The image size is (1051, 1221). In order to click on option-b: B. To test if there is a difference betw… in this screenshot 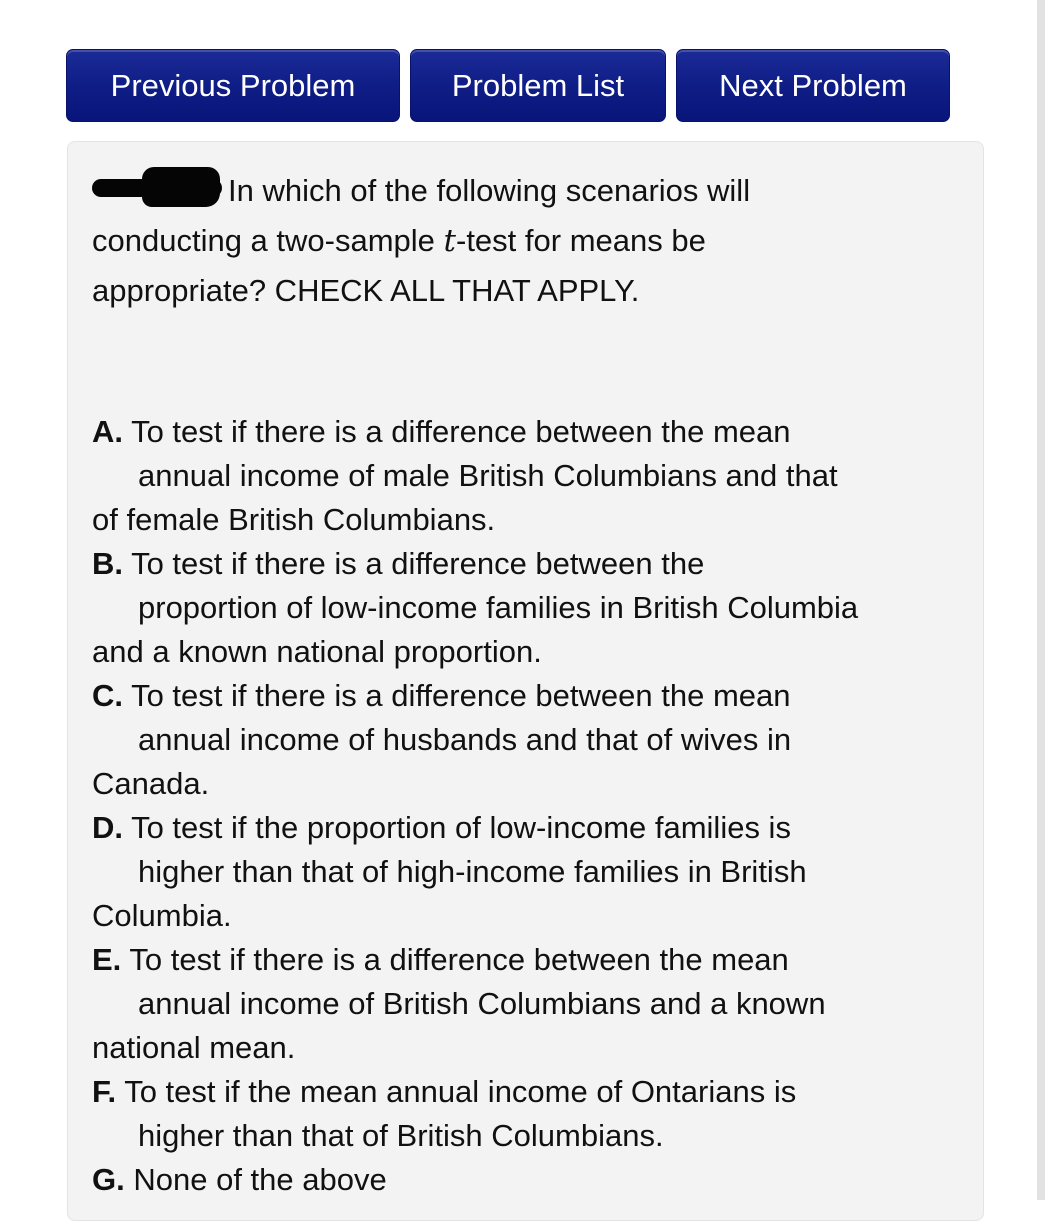, I will do `click(532, 608)`.